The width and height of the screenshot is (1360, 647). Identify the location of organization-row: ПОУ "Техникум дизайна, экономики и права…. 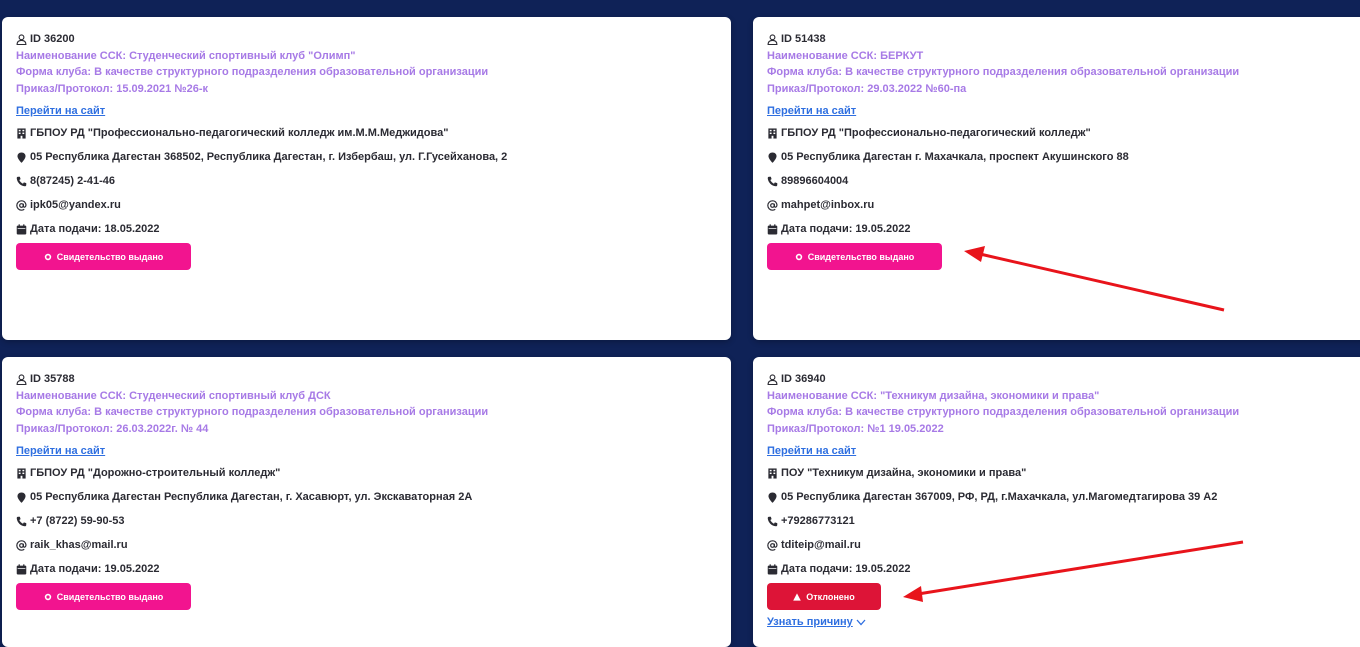
(1063, 473).